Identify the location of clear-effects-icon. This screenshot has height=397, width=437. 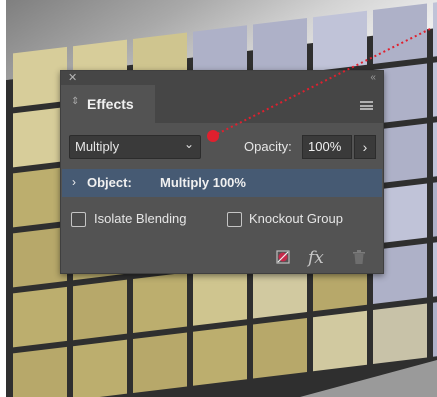
(283, 257).